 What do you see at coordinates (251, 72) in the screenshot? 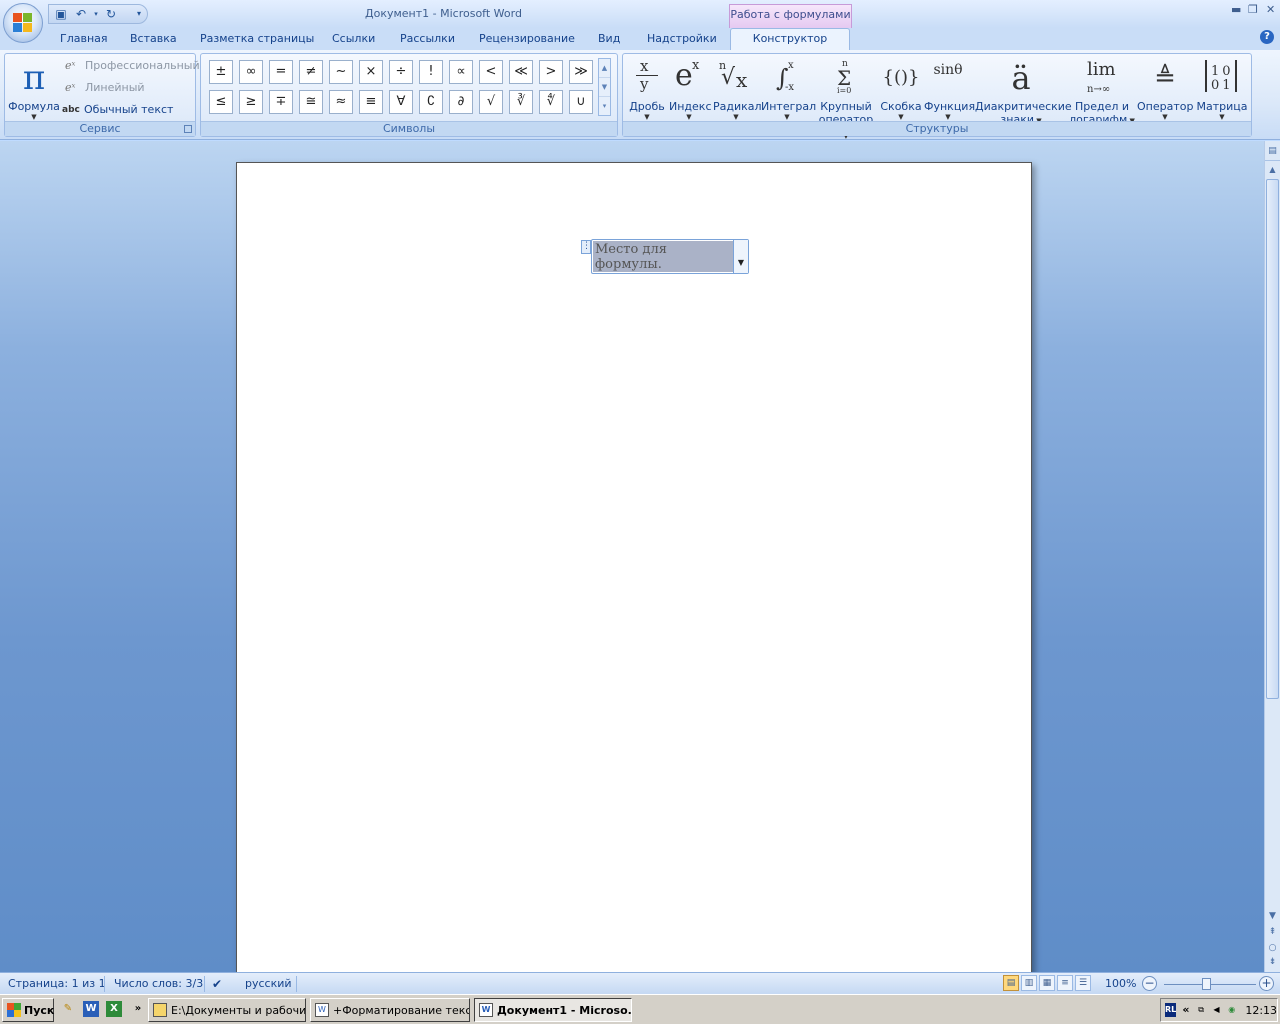
I see `symbol-button: ∞` at bounding box center [251, 72].